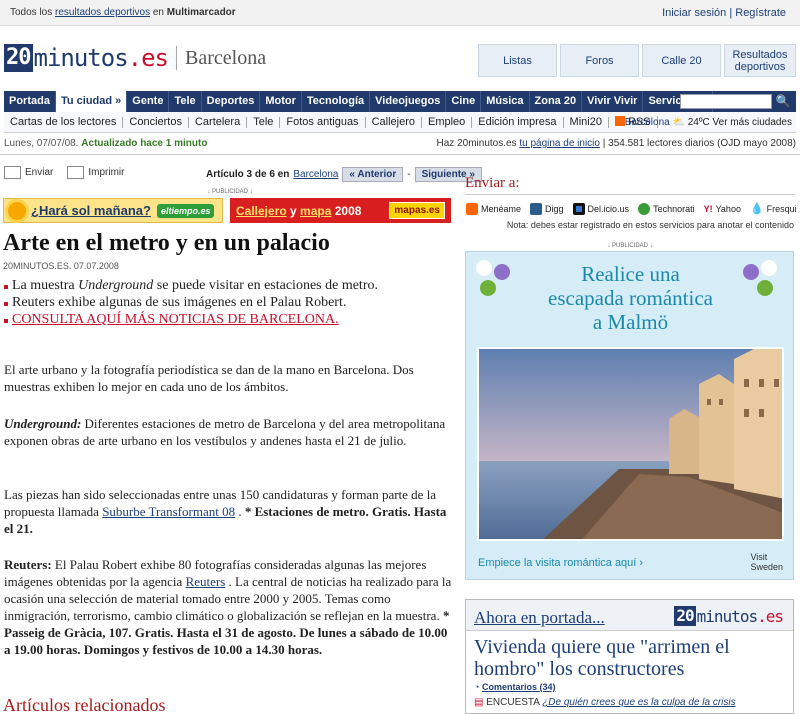 This screenshot has width=800, height=714. I want to click on homepage-link: tu página de inicio, so click(559, 143).